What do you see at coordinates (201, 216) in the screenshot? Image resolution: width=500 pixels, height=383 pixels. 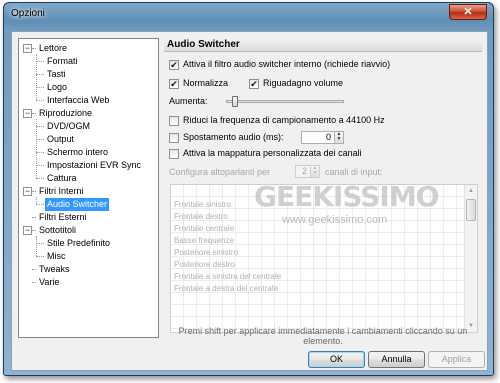 I see `channel-row: Frontale destro` at bounding box center [201, 216].